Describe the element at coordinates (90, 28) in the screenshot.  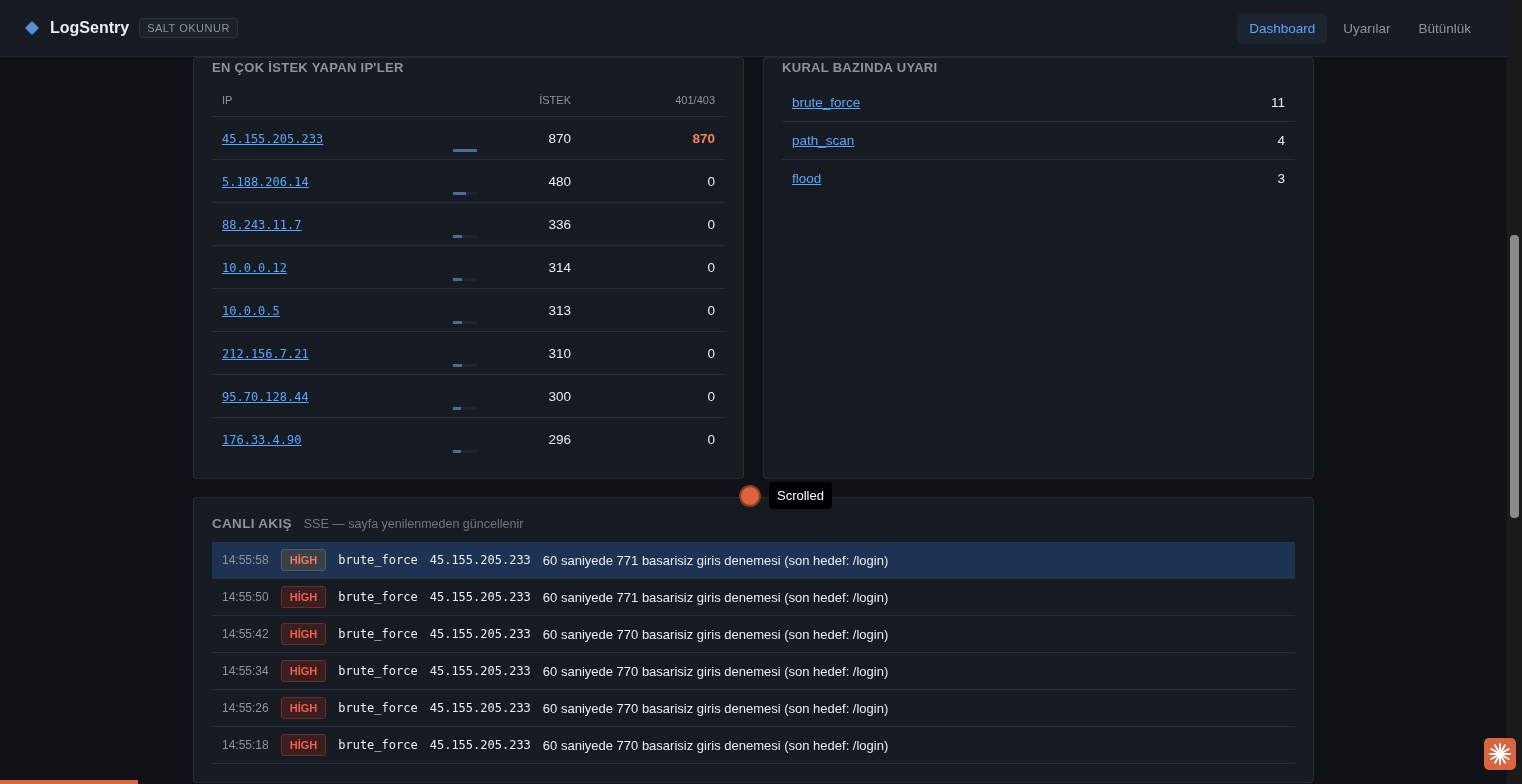
I see `app-title: LogSentry` at that location.